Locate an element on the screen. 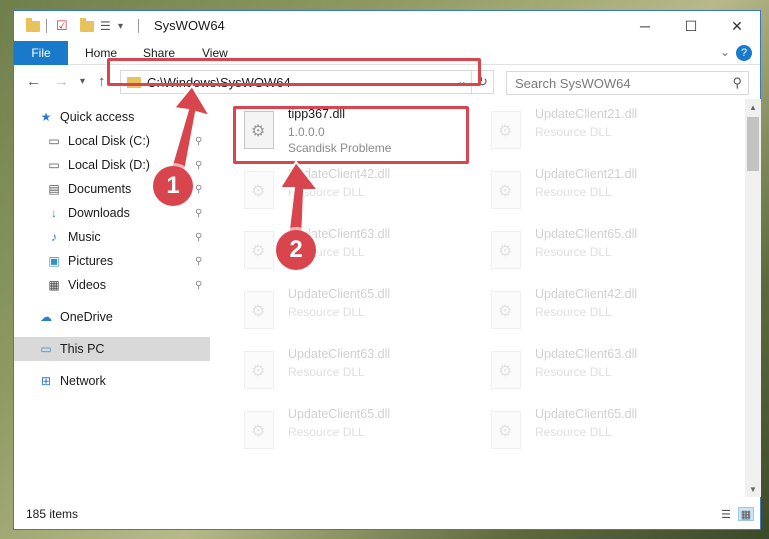  step-marker-1: 1 is located at coordinates (173, 186).